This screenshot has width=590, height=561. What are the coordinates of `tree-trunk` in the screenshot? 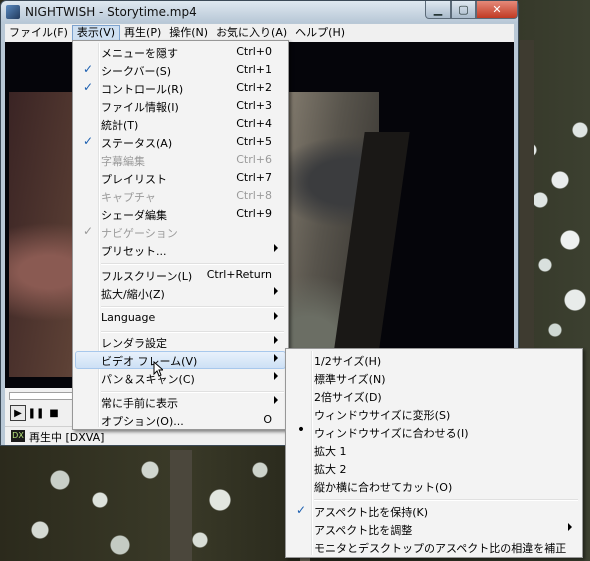 It's located at (181, 505).